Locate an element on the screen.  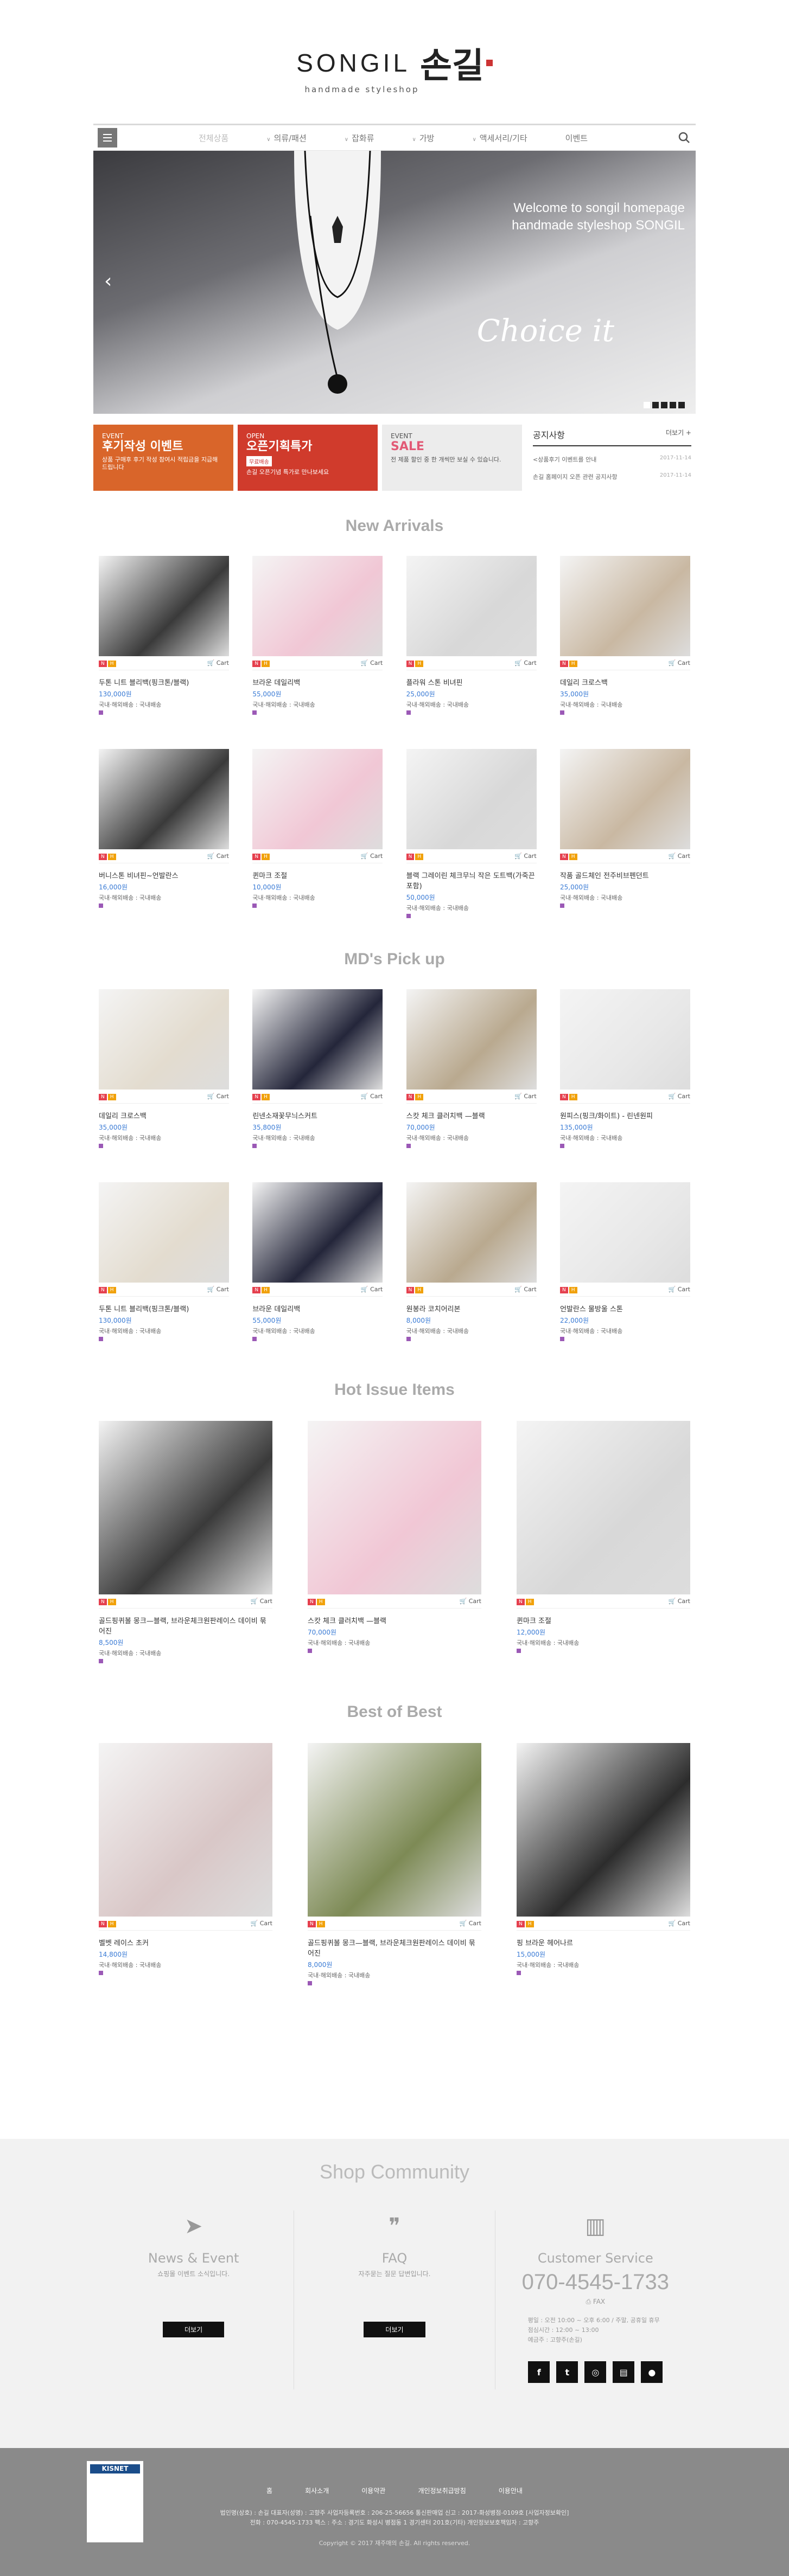
product-card: N H 🛒 Cart 언발란스 물방울 스톤 22,000원 국내·해외배송 : 국내배송 is located at coordinates (624, 1262).